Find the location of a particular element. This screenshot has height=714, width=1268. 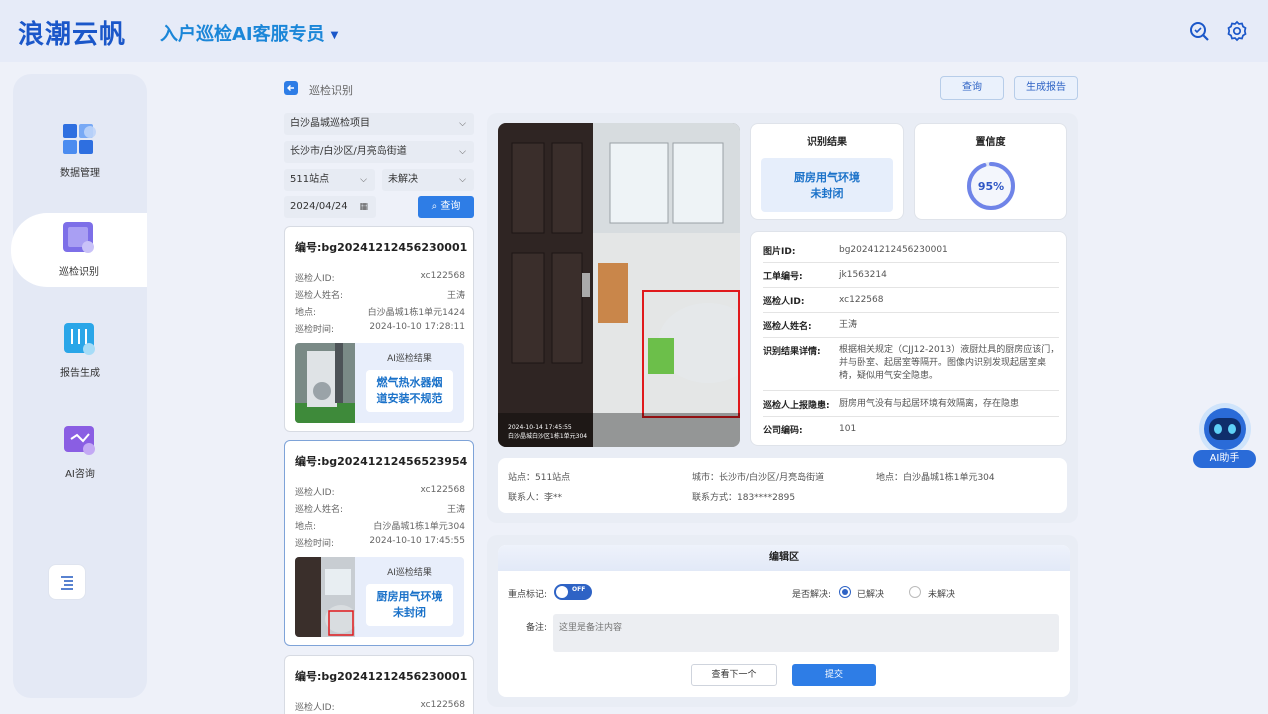

inspection-photo: 2024-10-14 17:45:55 白沙晶城白沙区1栋1单元304 is located at coordinates (619, 285).